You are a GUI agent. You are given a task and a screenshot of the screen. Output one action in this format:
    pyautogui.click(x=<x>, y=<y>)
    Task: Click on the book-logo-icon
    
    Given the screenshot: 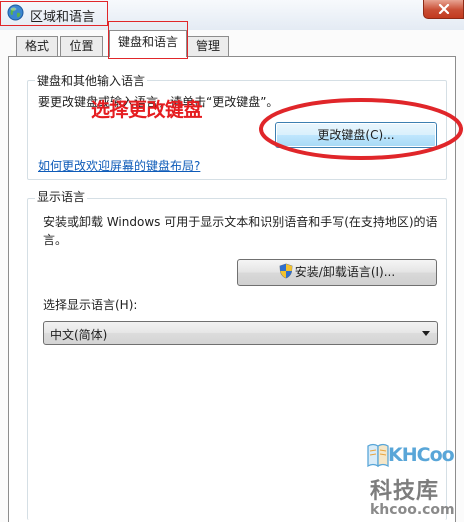 What is the action you would take?
    pyautogui.click(x=378, y=455)
    